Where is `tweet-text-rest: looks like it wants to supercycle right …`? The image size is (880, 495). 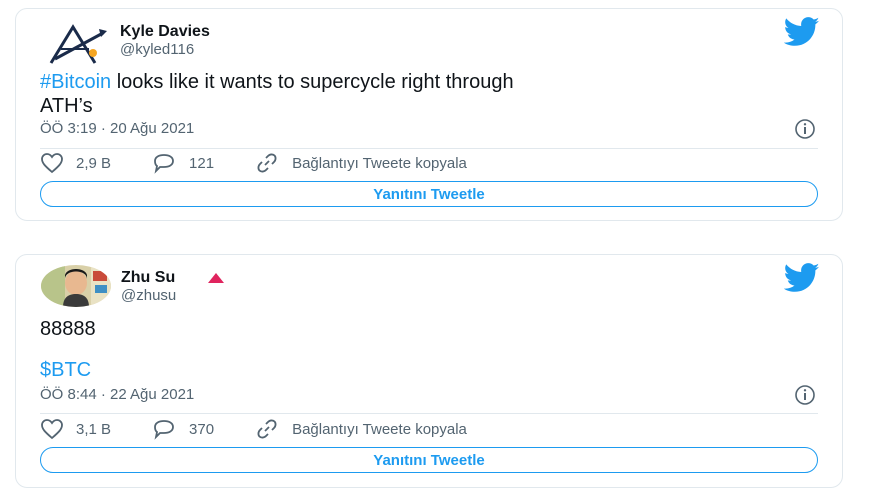
tweet-text-rest: looks like it wants to supercycle right … is located at coordinates (312, 82).